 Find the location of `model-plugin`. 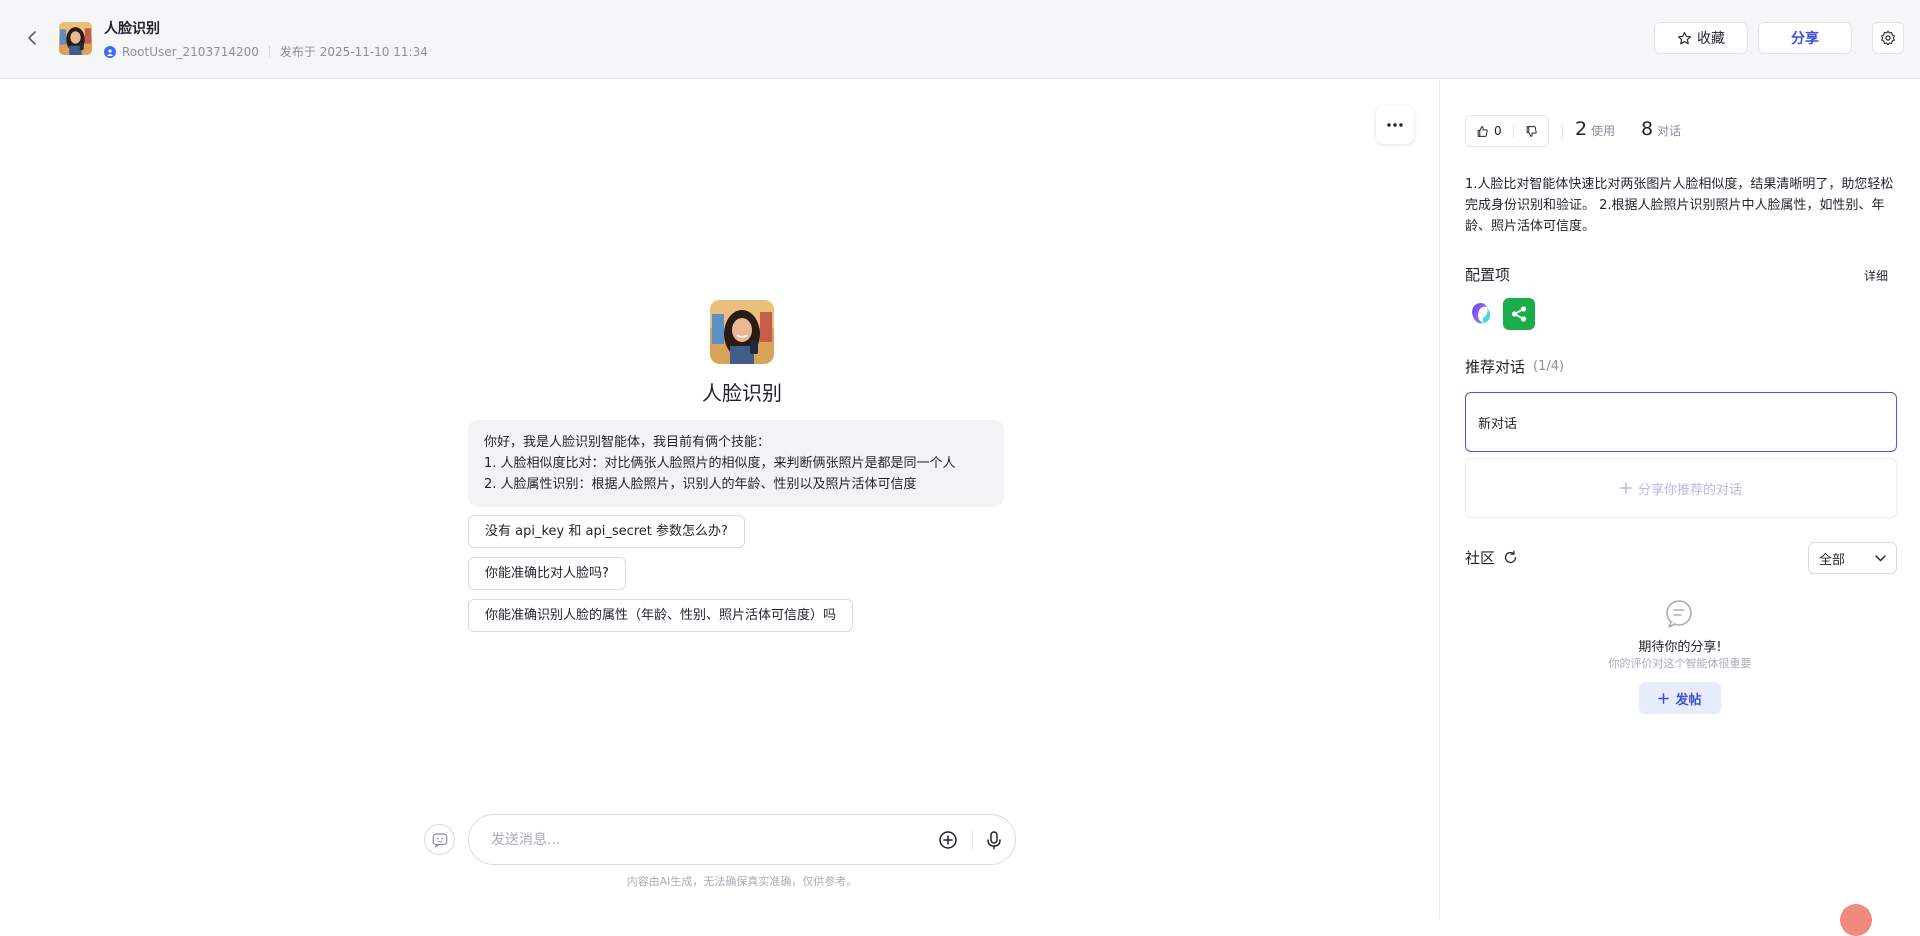

model-plugin is located at coordinates (1481, 314).